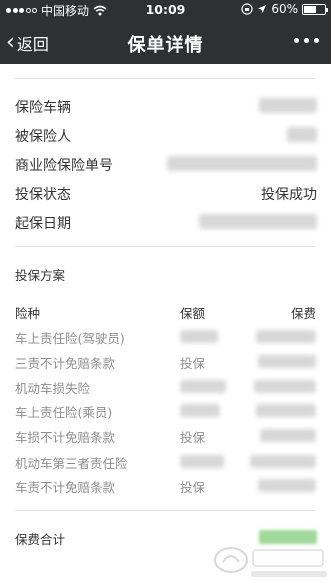  I want to click on battery-icon, so click(315, 9).